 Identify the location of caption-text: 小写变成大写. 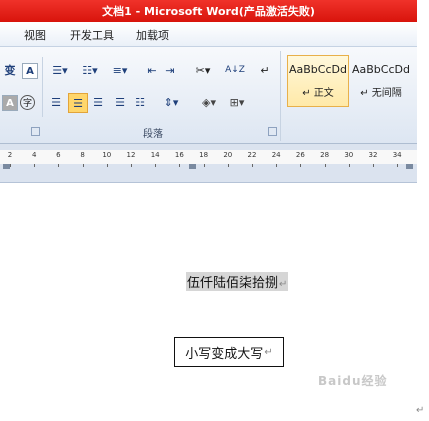
(224, 354).